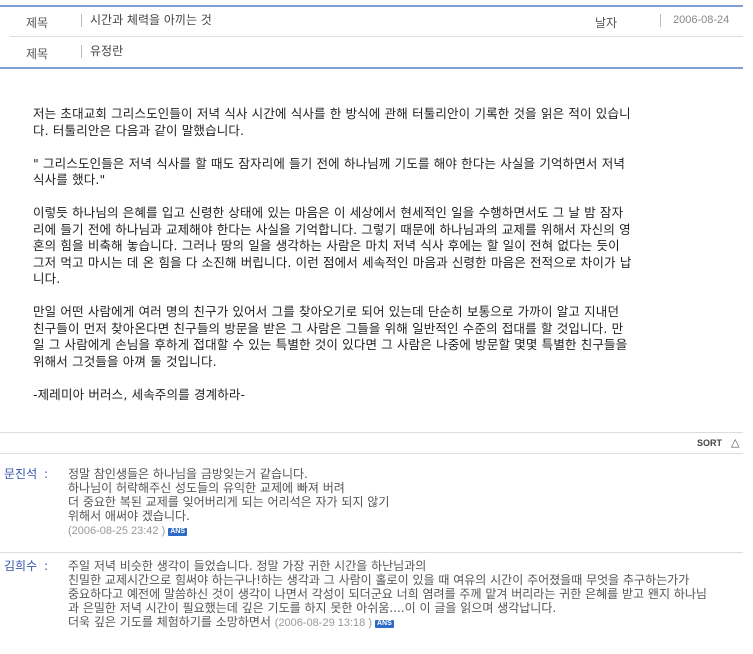 The height and width of the screenshot is (654, 753). What do you see at coordinates (709, 443) in the screenshot?
I see `sort-button: SORT` at bounding box center [709, 443].